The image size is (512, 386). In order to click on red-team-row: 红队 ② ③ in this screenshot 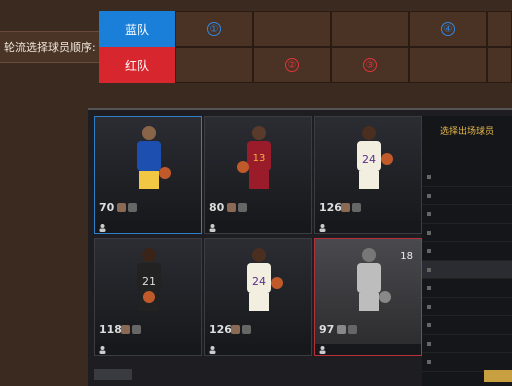, I will do `click(305, 65)`.